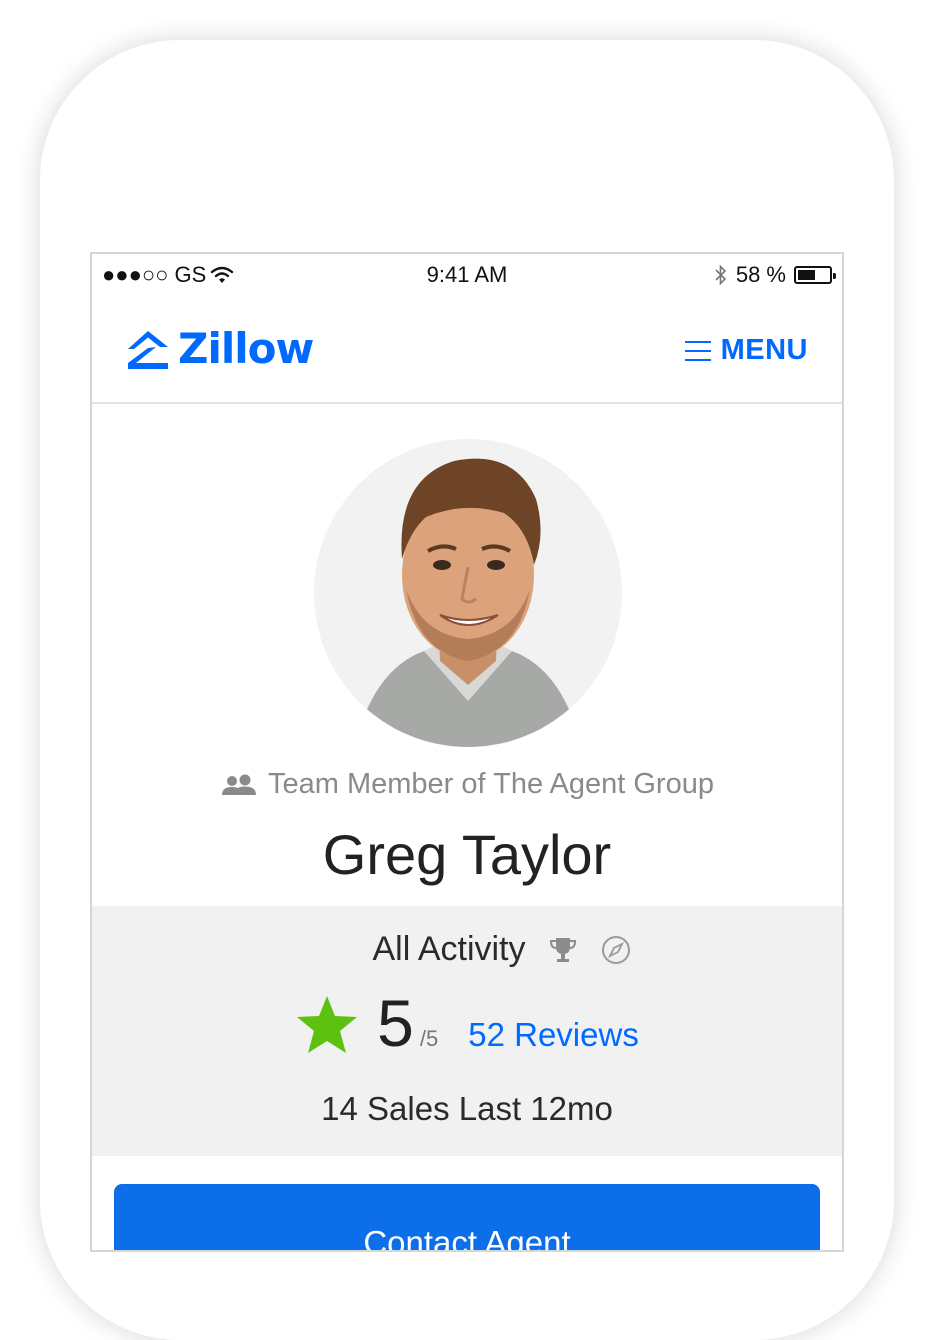 The image size is (934, 1340). I want to click on activity-row: All Activity, so click(467, 949).